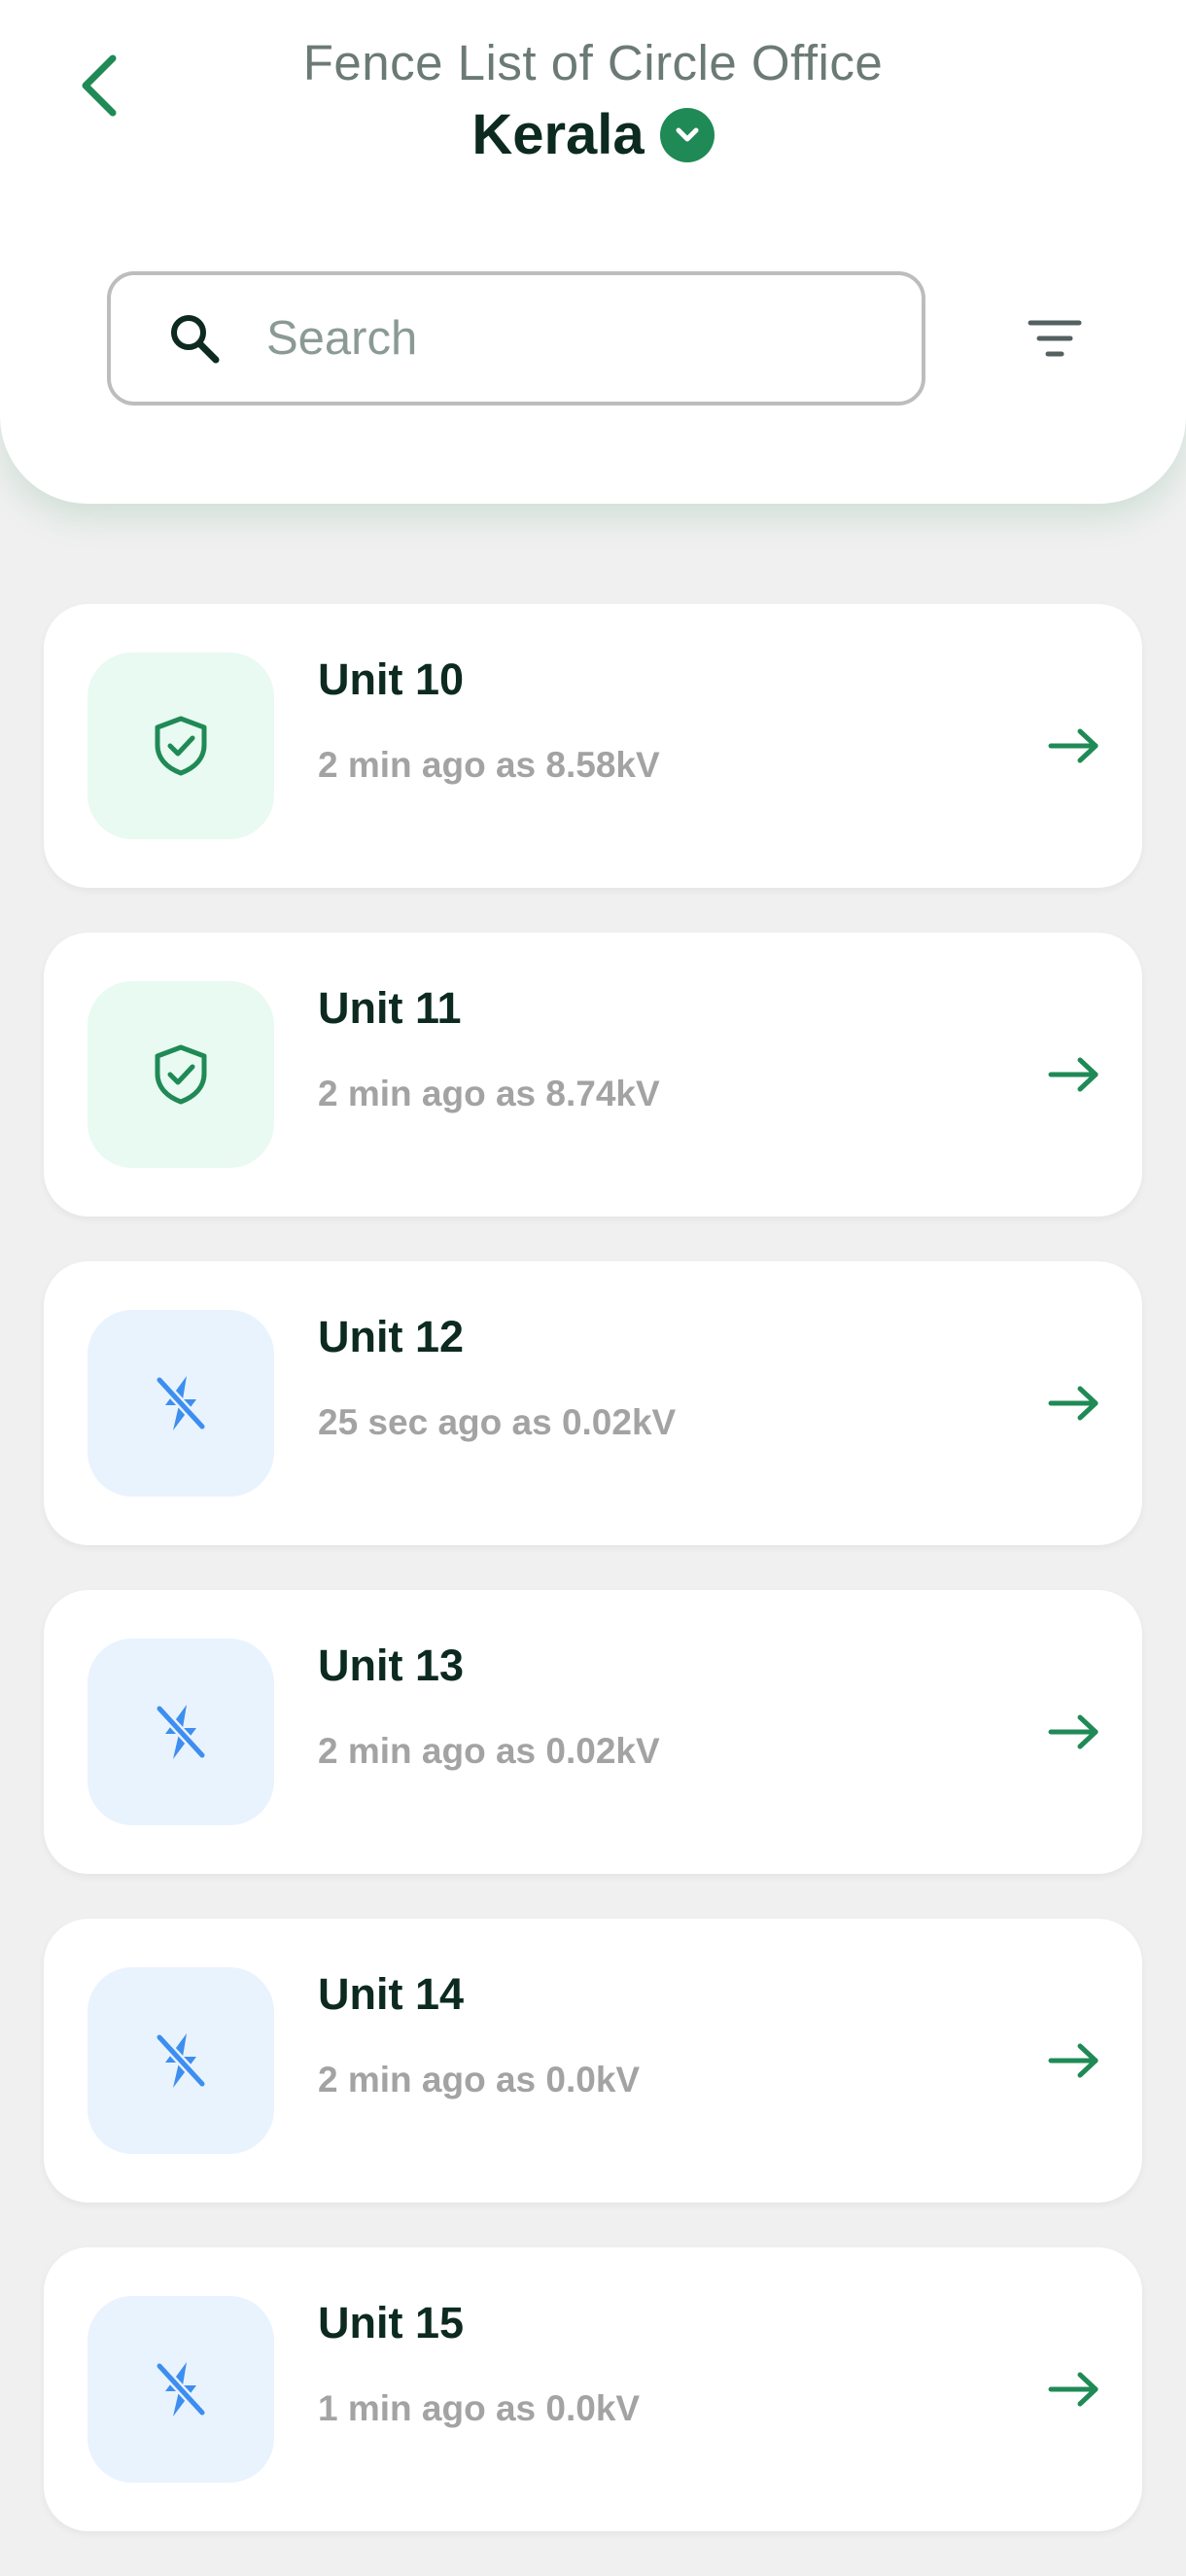  I want to click on filter-icon, so click(1055, 338).